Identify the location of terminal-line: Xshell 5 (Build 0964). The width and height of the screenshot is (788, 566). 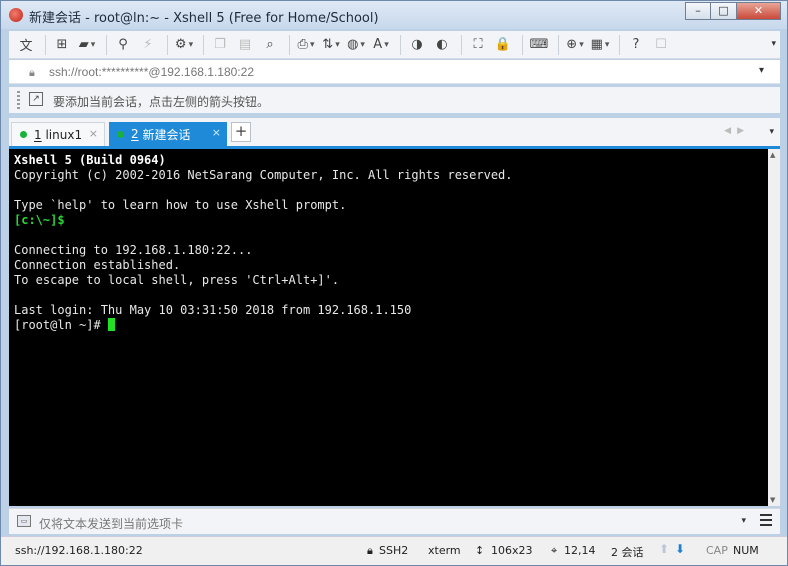
(90, 160).